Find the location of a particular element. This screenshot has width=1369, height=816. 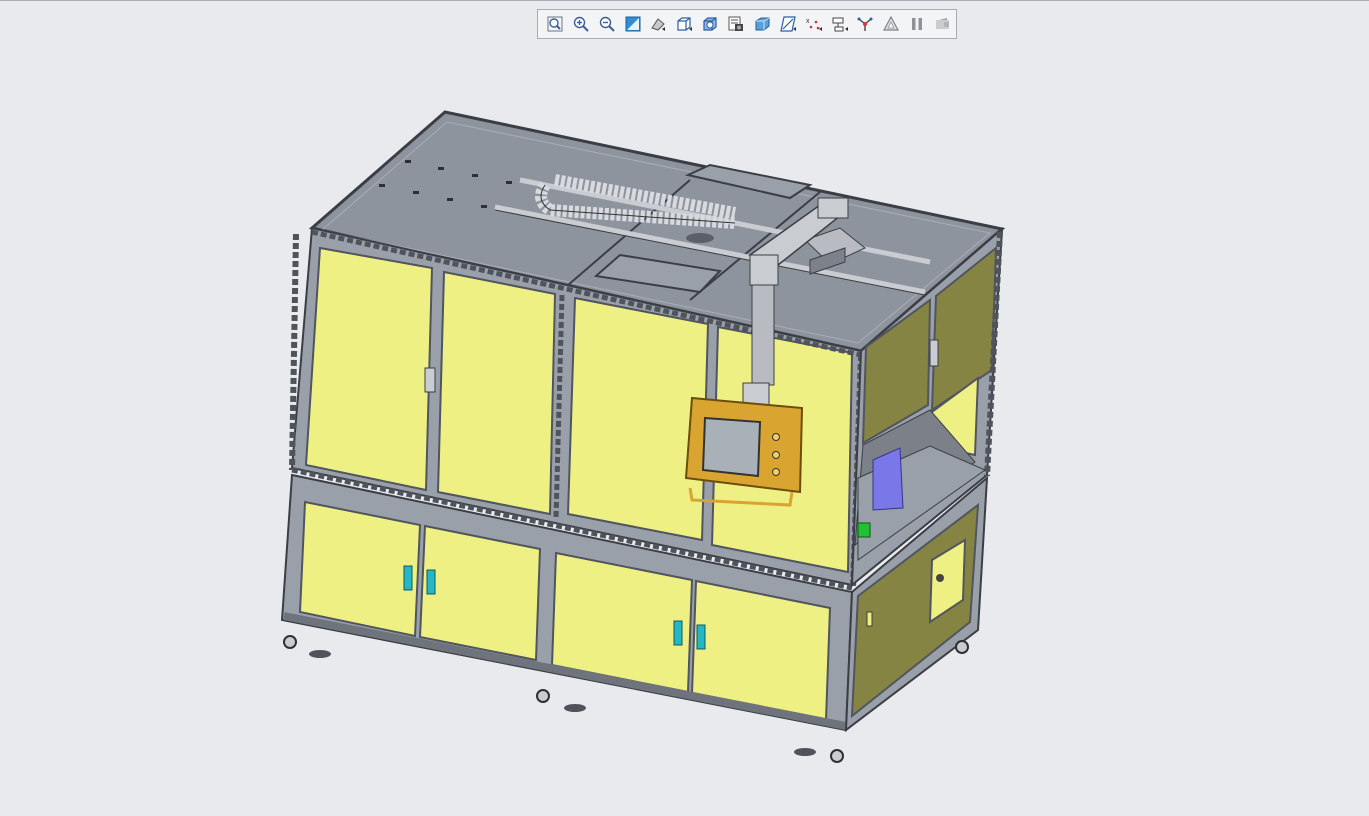

zoom-in-button is located at coordinates (581, 24).